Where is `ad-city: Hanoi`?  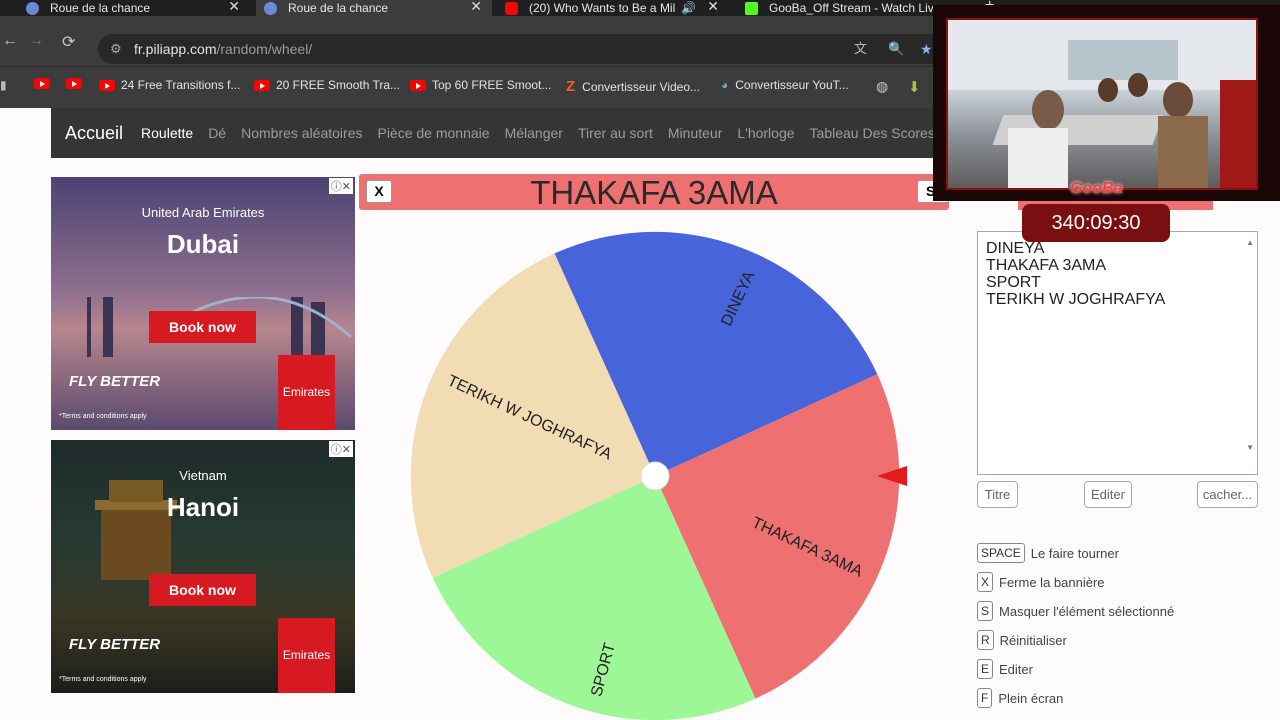 ad-city: Hanoi is located at coordinates (203, 507).